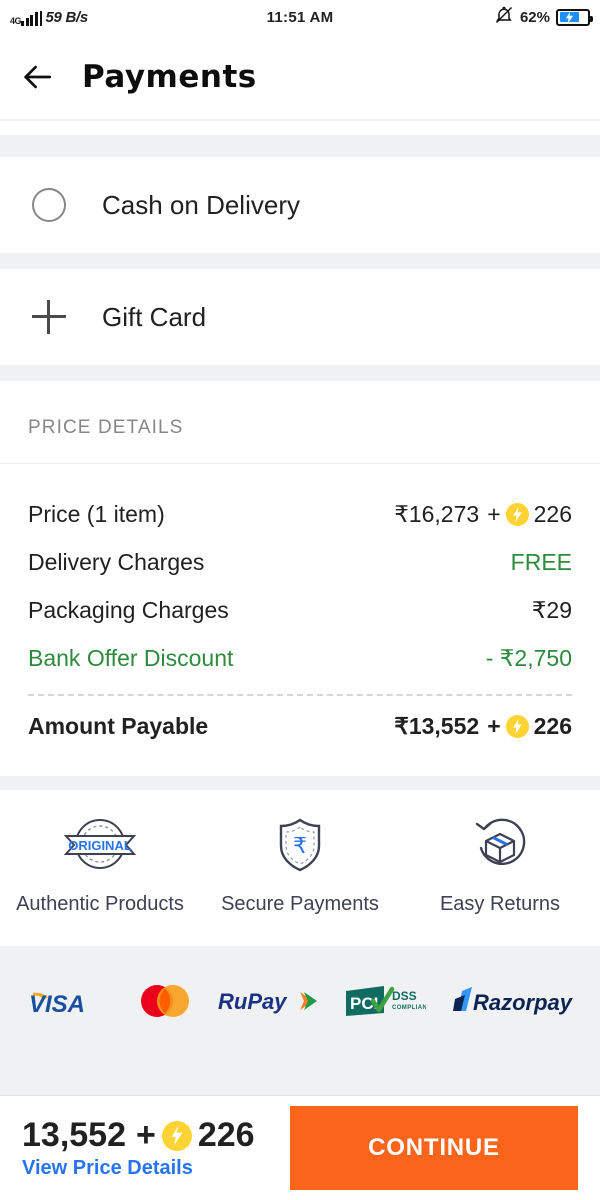  What do you see at coordinates (437, 725) in the screenshot?
I see `amount-payable-amount: ₹13,552` at bounding box center [437, 725].